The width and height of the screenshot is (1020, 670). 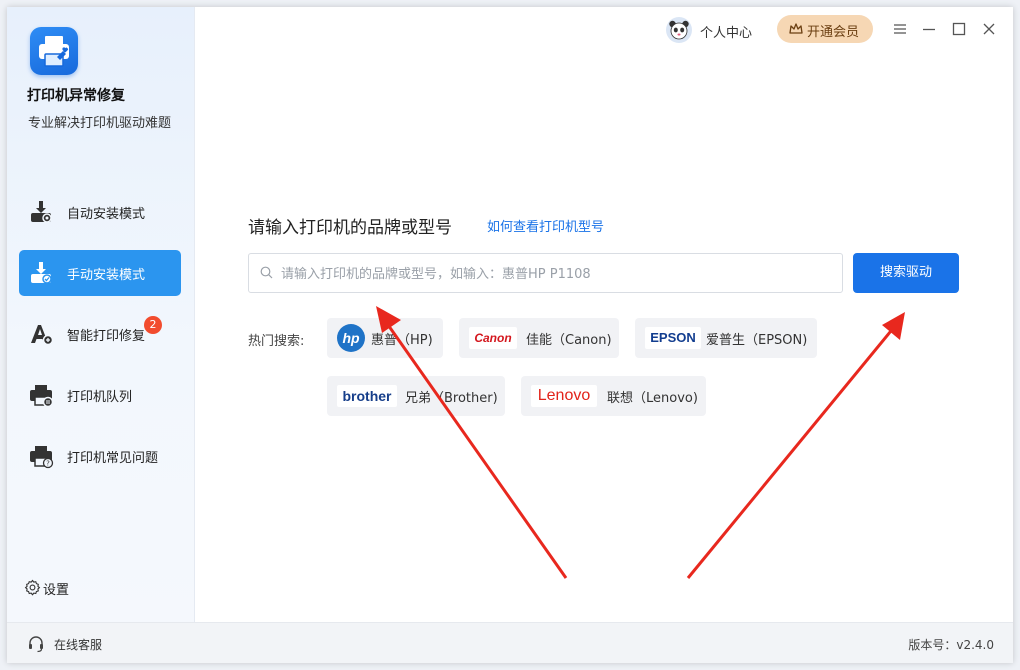 What do you see at coordinates (350, 228) in the screenshot?
I see `page-title: 请输入打印机的品牌或型号` at bounding box center [350, 228].